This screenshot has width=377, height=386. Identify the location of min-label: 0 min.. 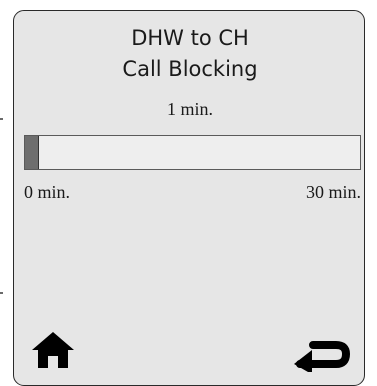
(47, 192).